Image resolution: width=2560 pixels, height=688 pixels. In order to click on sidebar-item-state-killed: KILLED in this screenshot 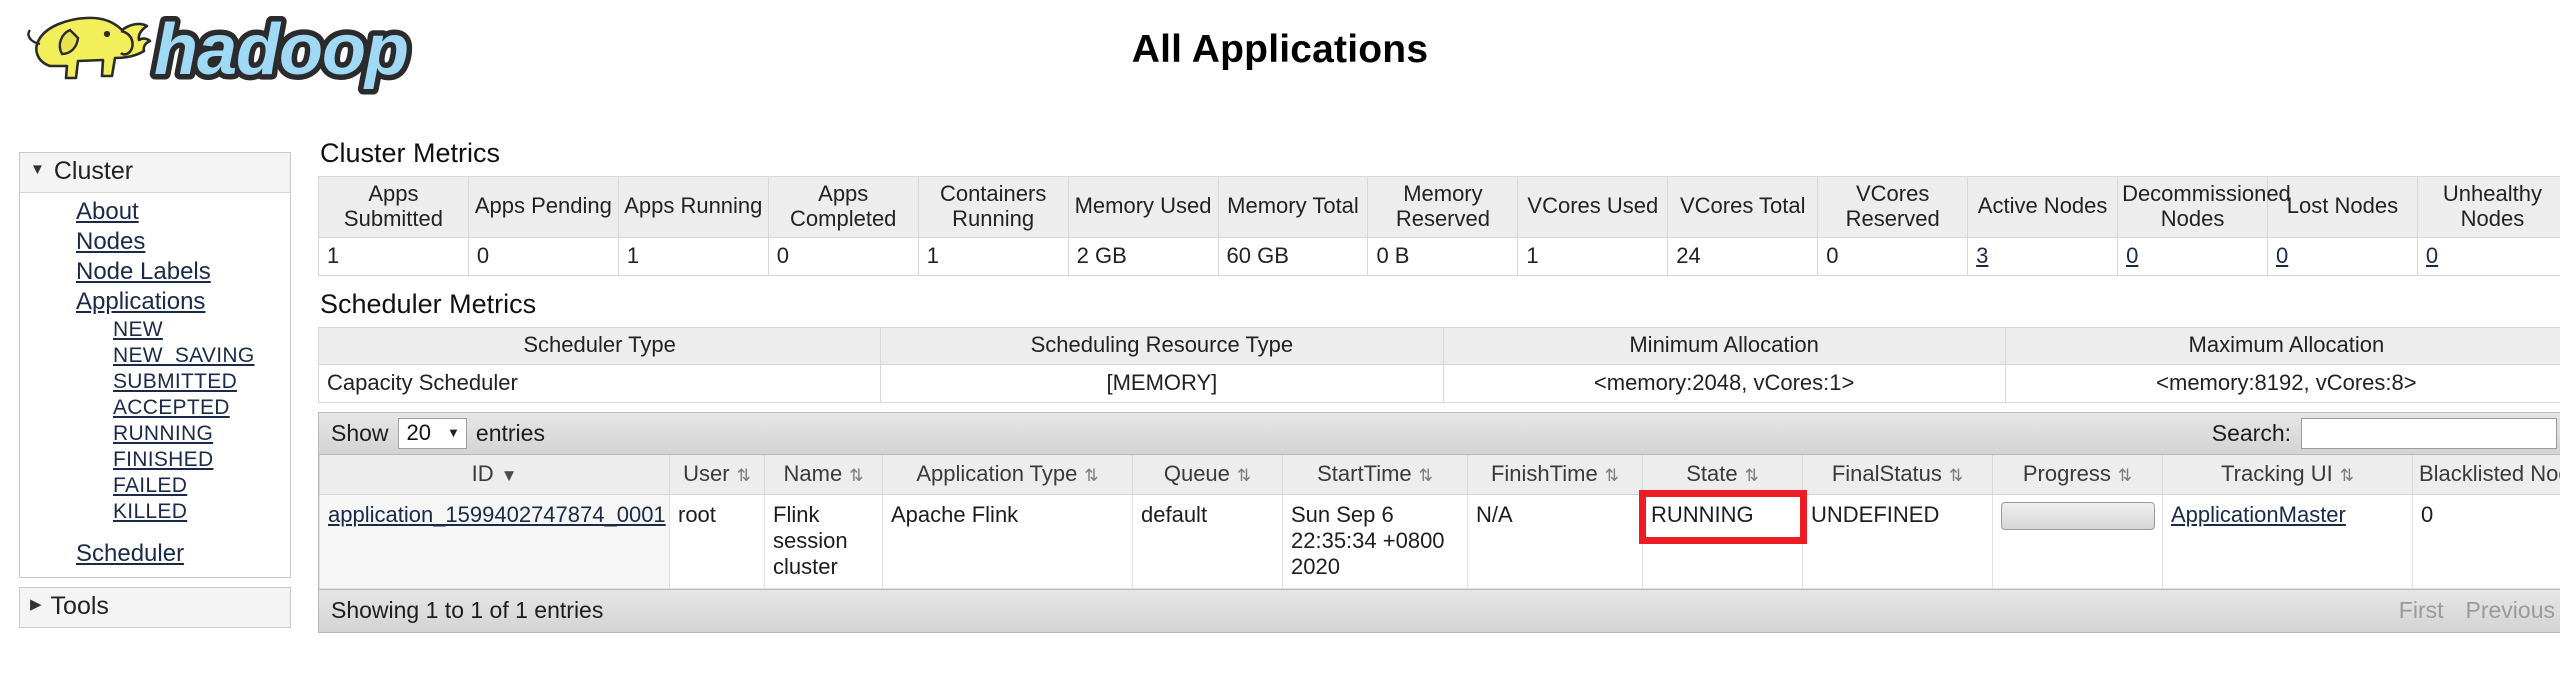, I will do `click(150, 512)`.